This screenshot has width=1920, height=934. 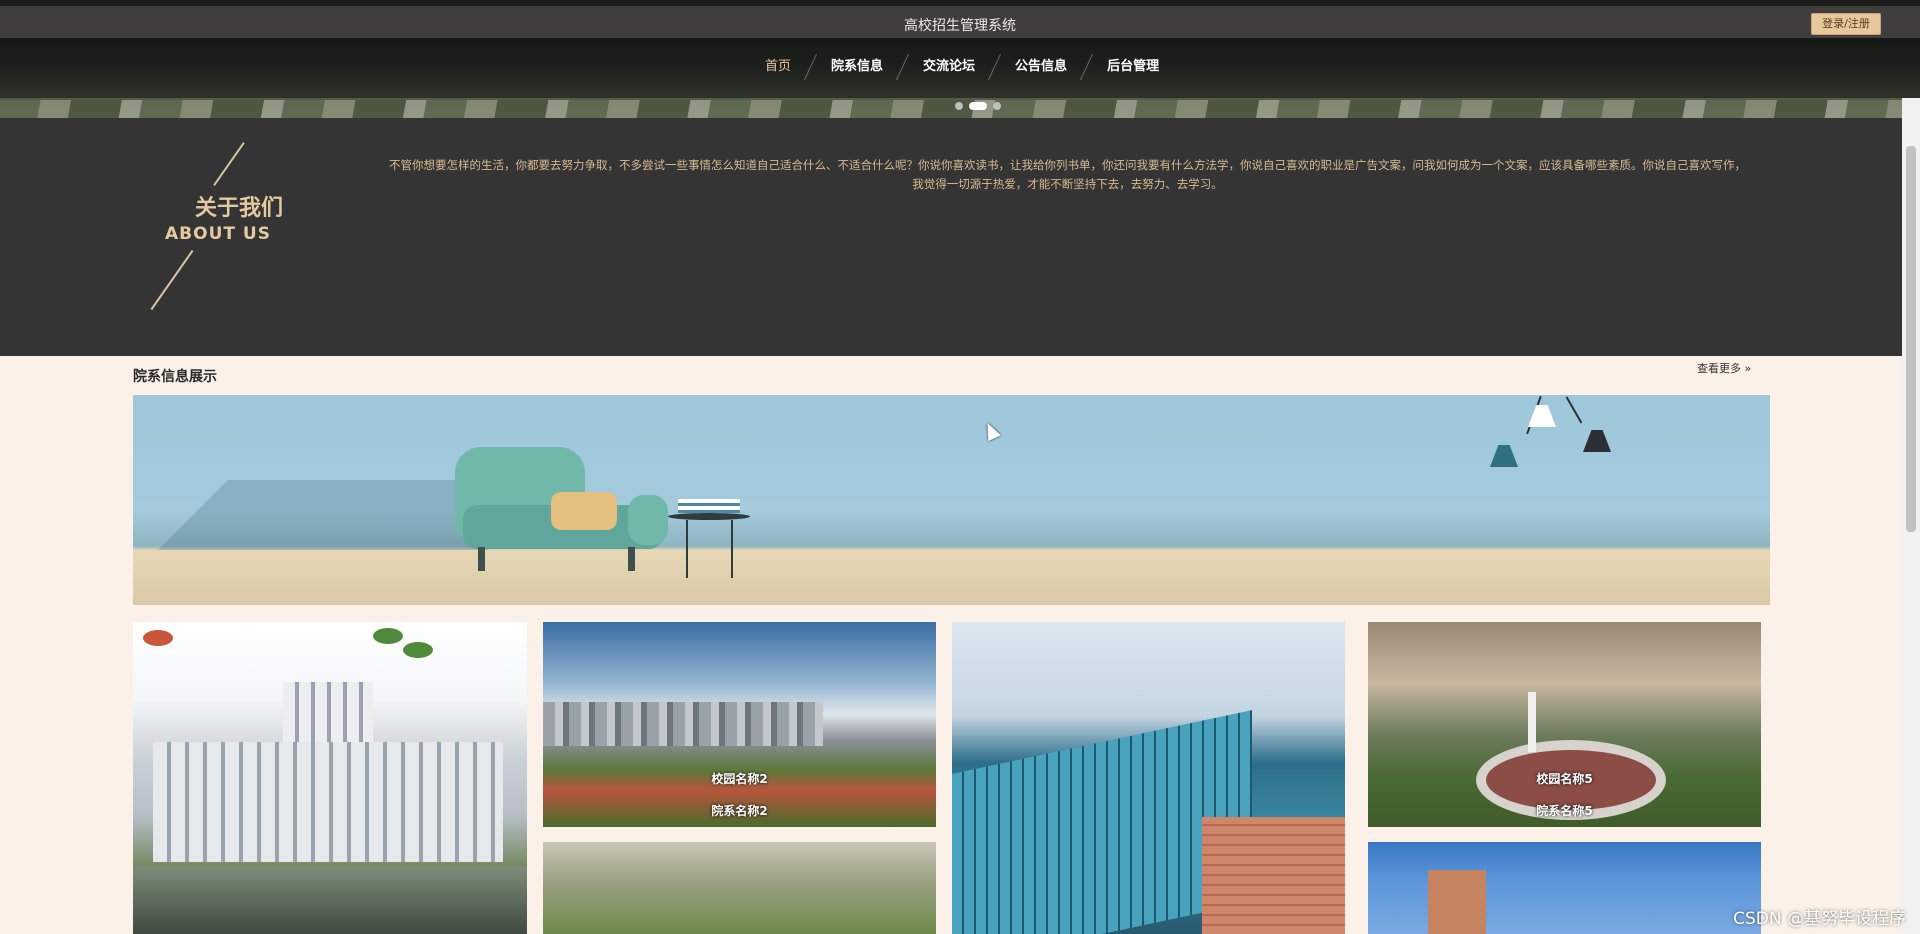 I want to click on site-title: 高校招生管理系统, so click(x=960, y=26).